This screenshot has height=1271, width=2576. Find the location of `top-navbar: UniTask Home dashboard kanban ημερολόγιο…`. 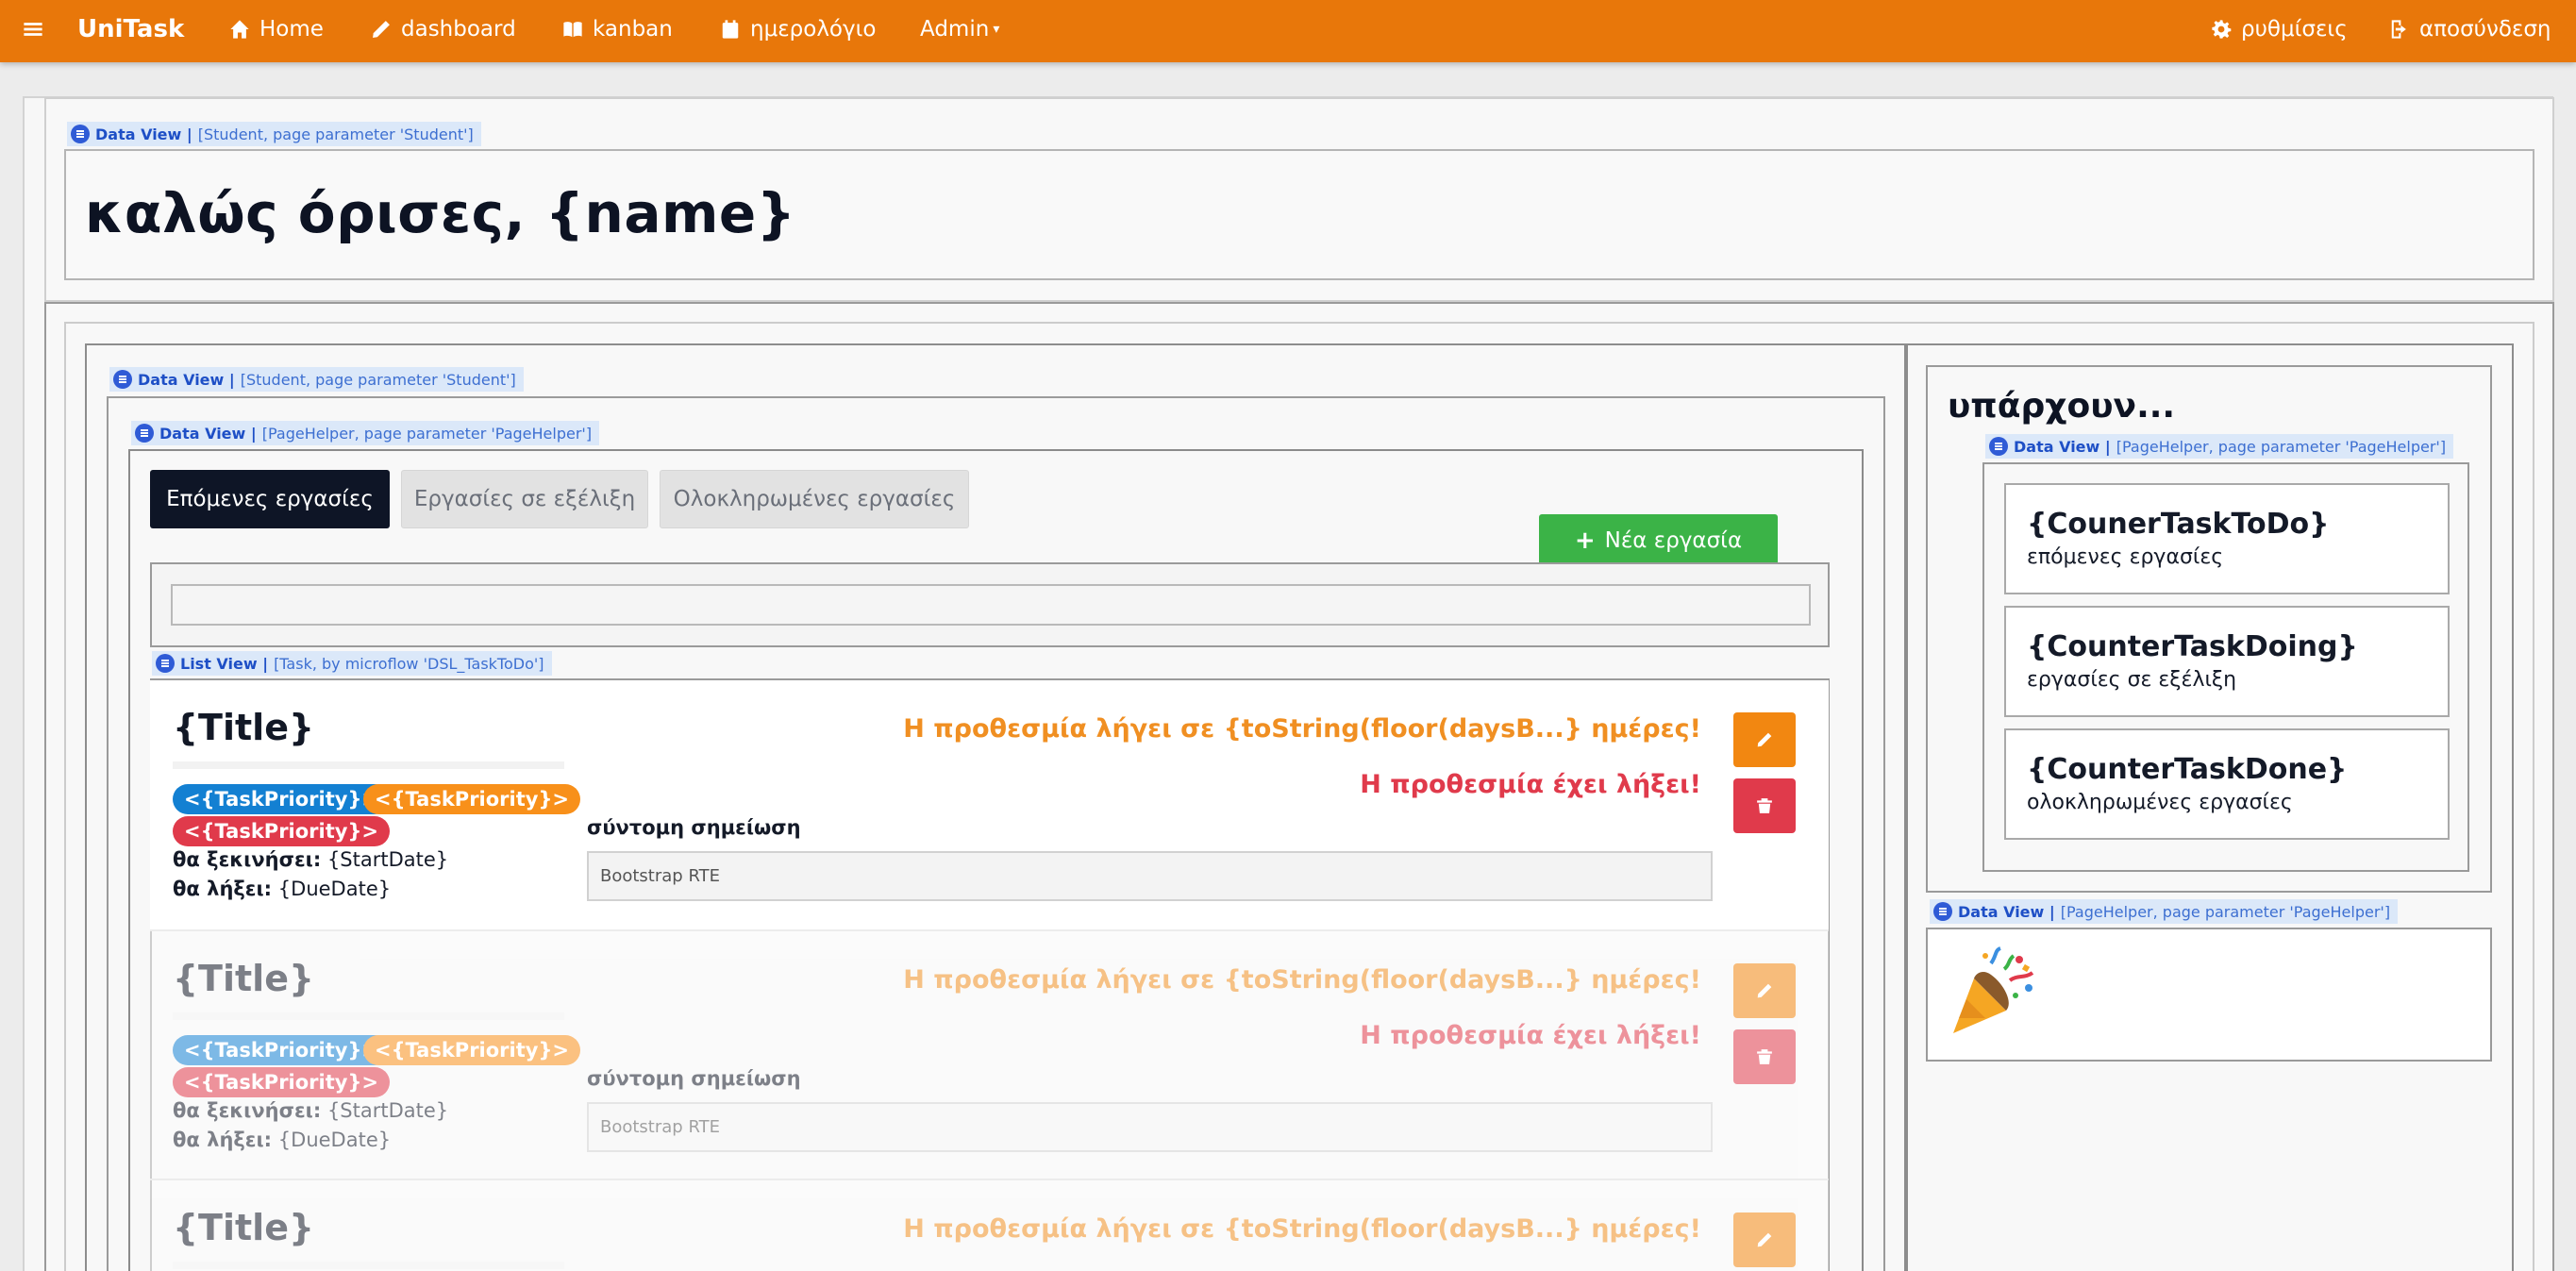

top-navbar: UniTask Home dashboard kanban ημερολόγιο… is located at coordinates (1288, 31).